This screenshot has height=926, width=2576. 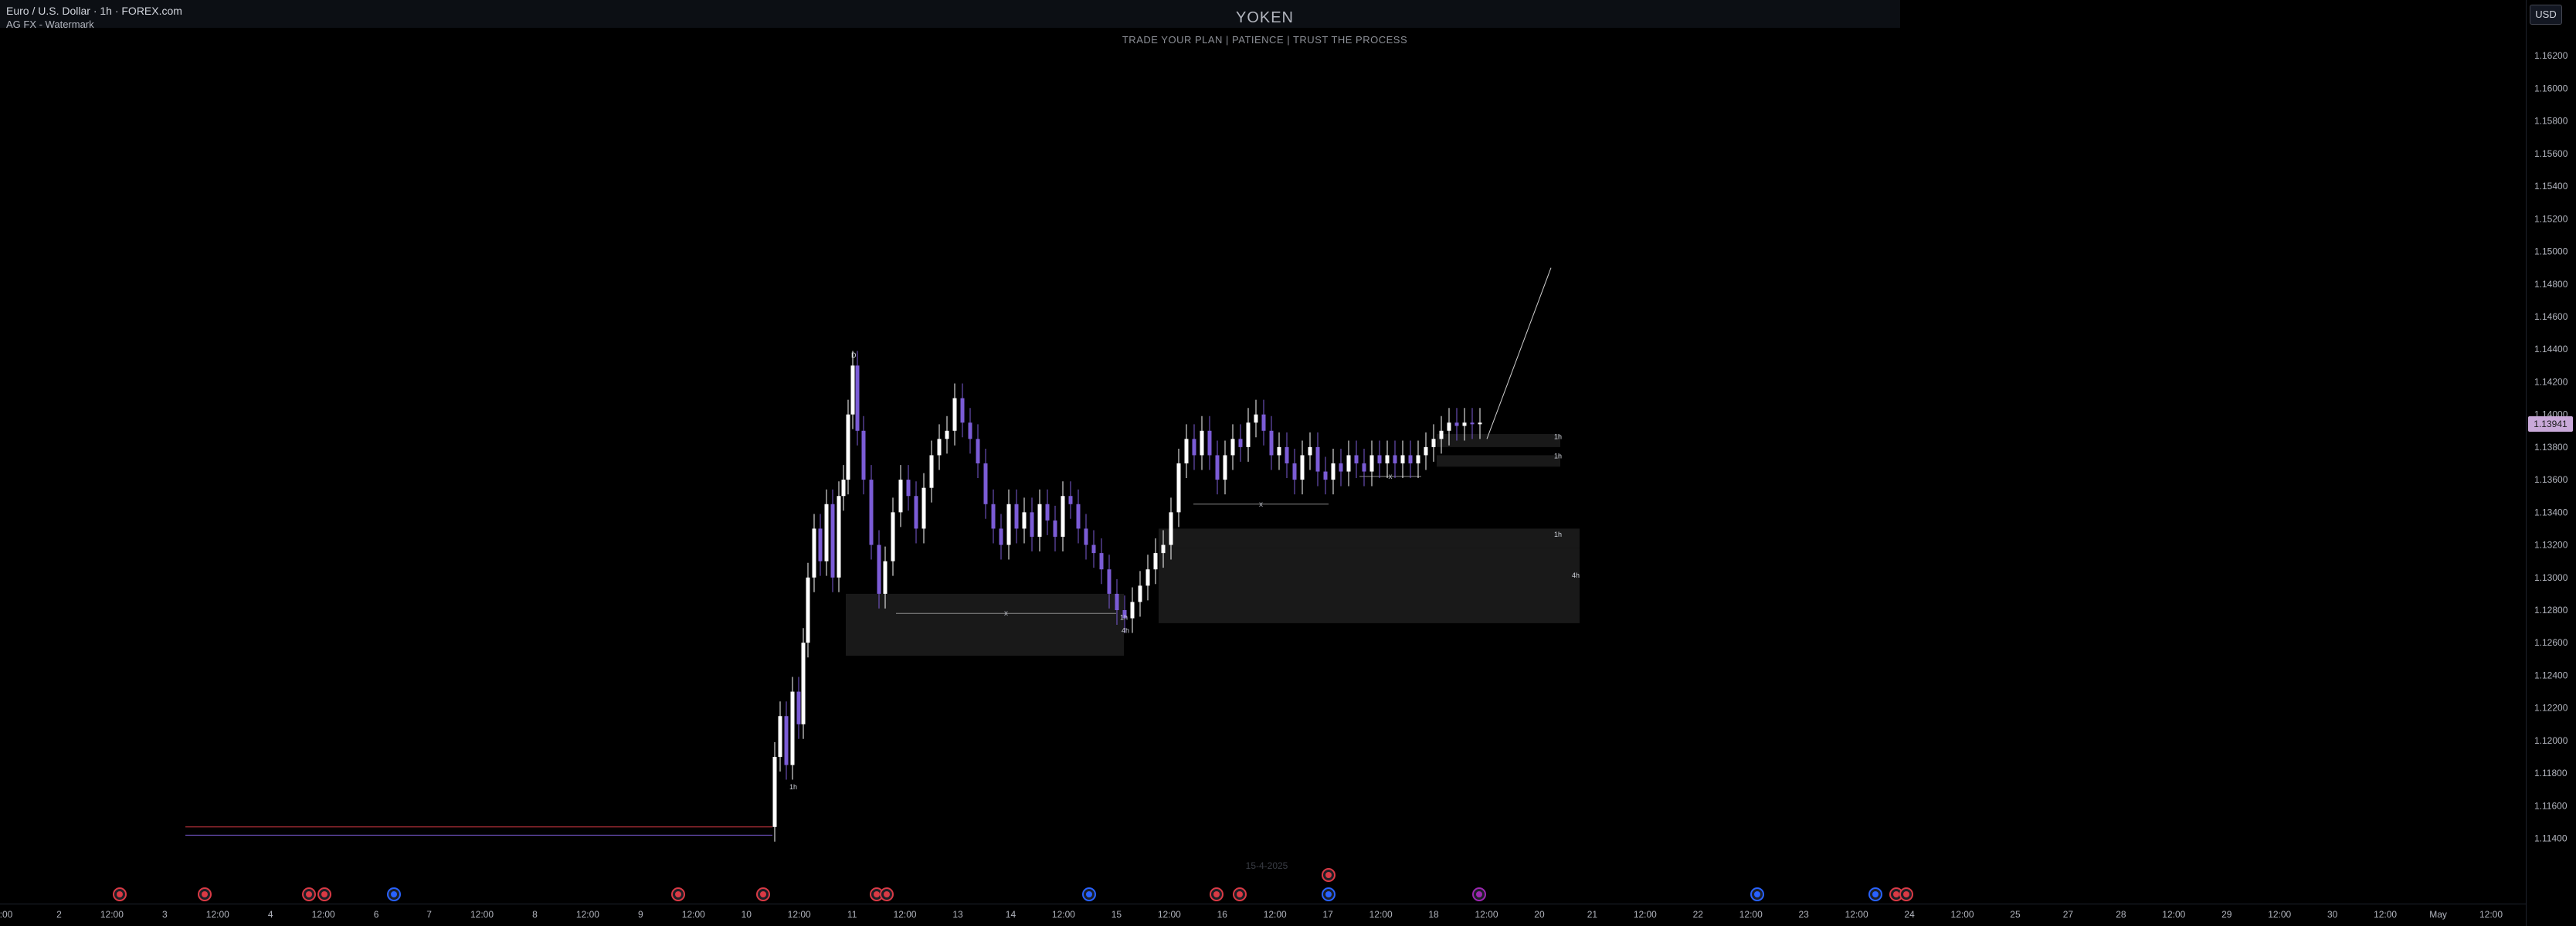 What do you see at coordinates (1117, 914) in the screenshot?
I see `x-tick-label: 15` at bounding box center [1117, 914].